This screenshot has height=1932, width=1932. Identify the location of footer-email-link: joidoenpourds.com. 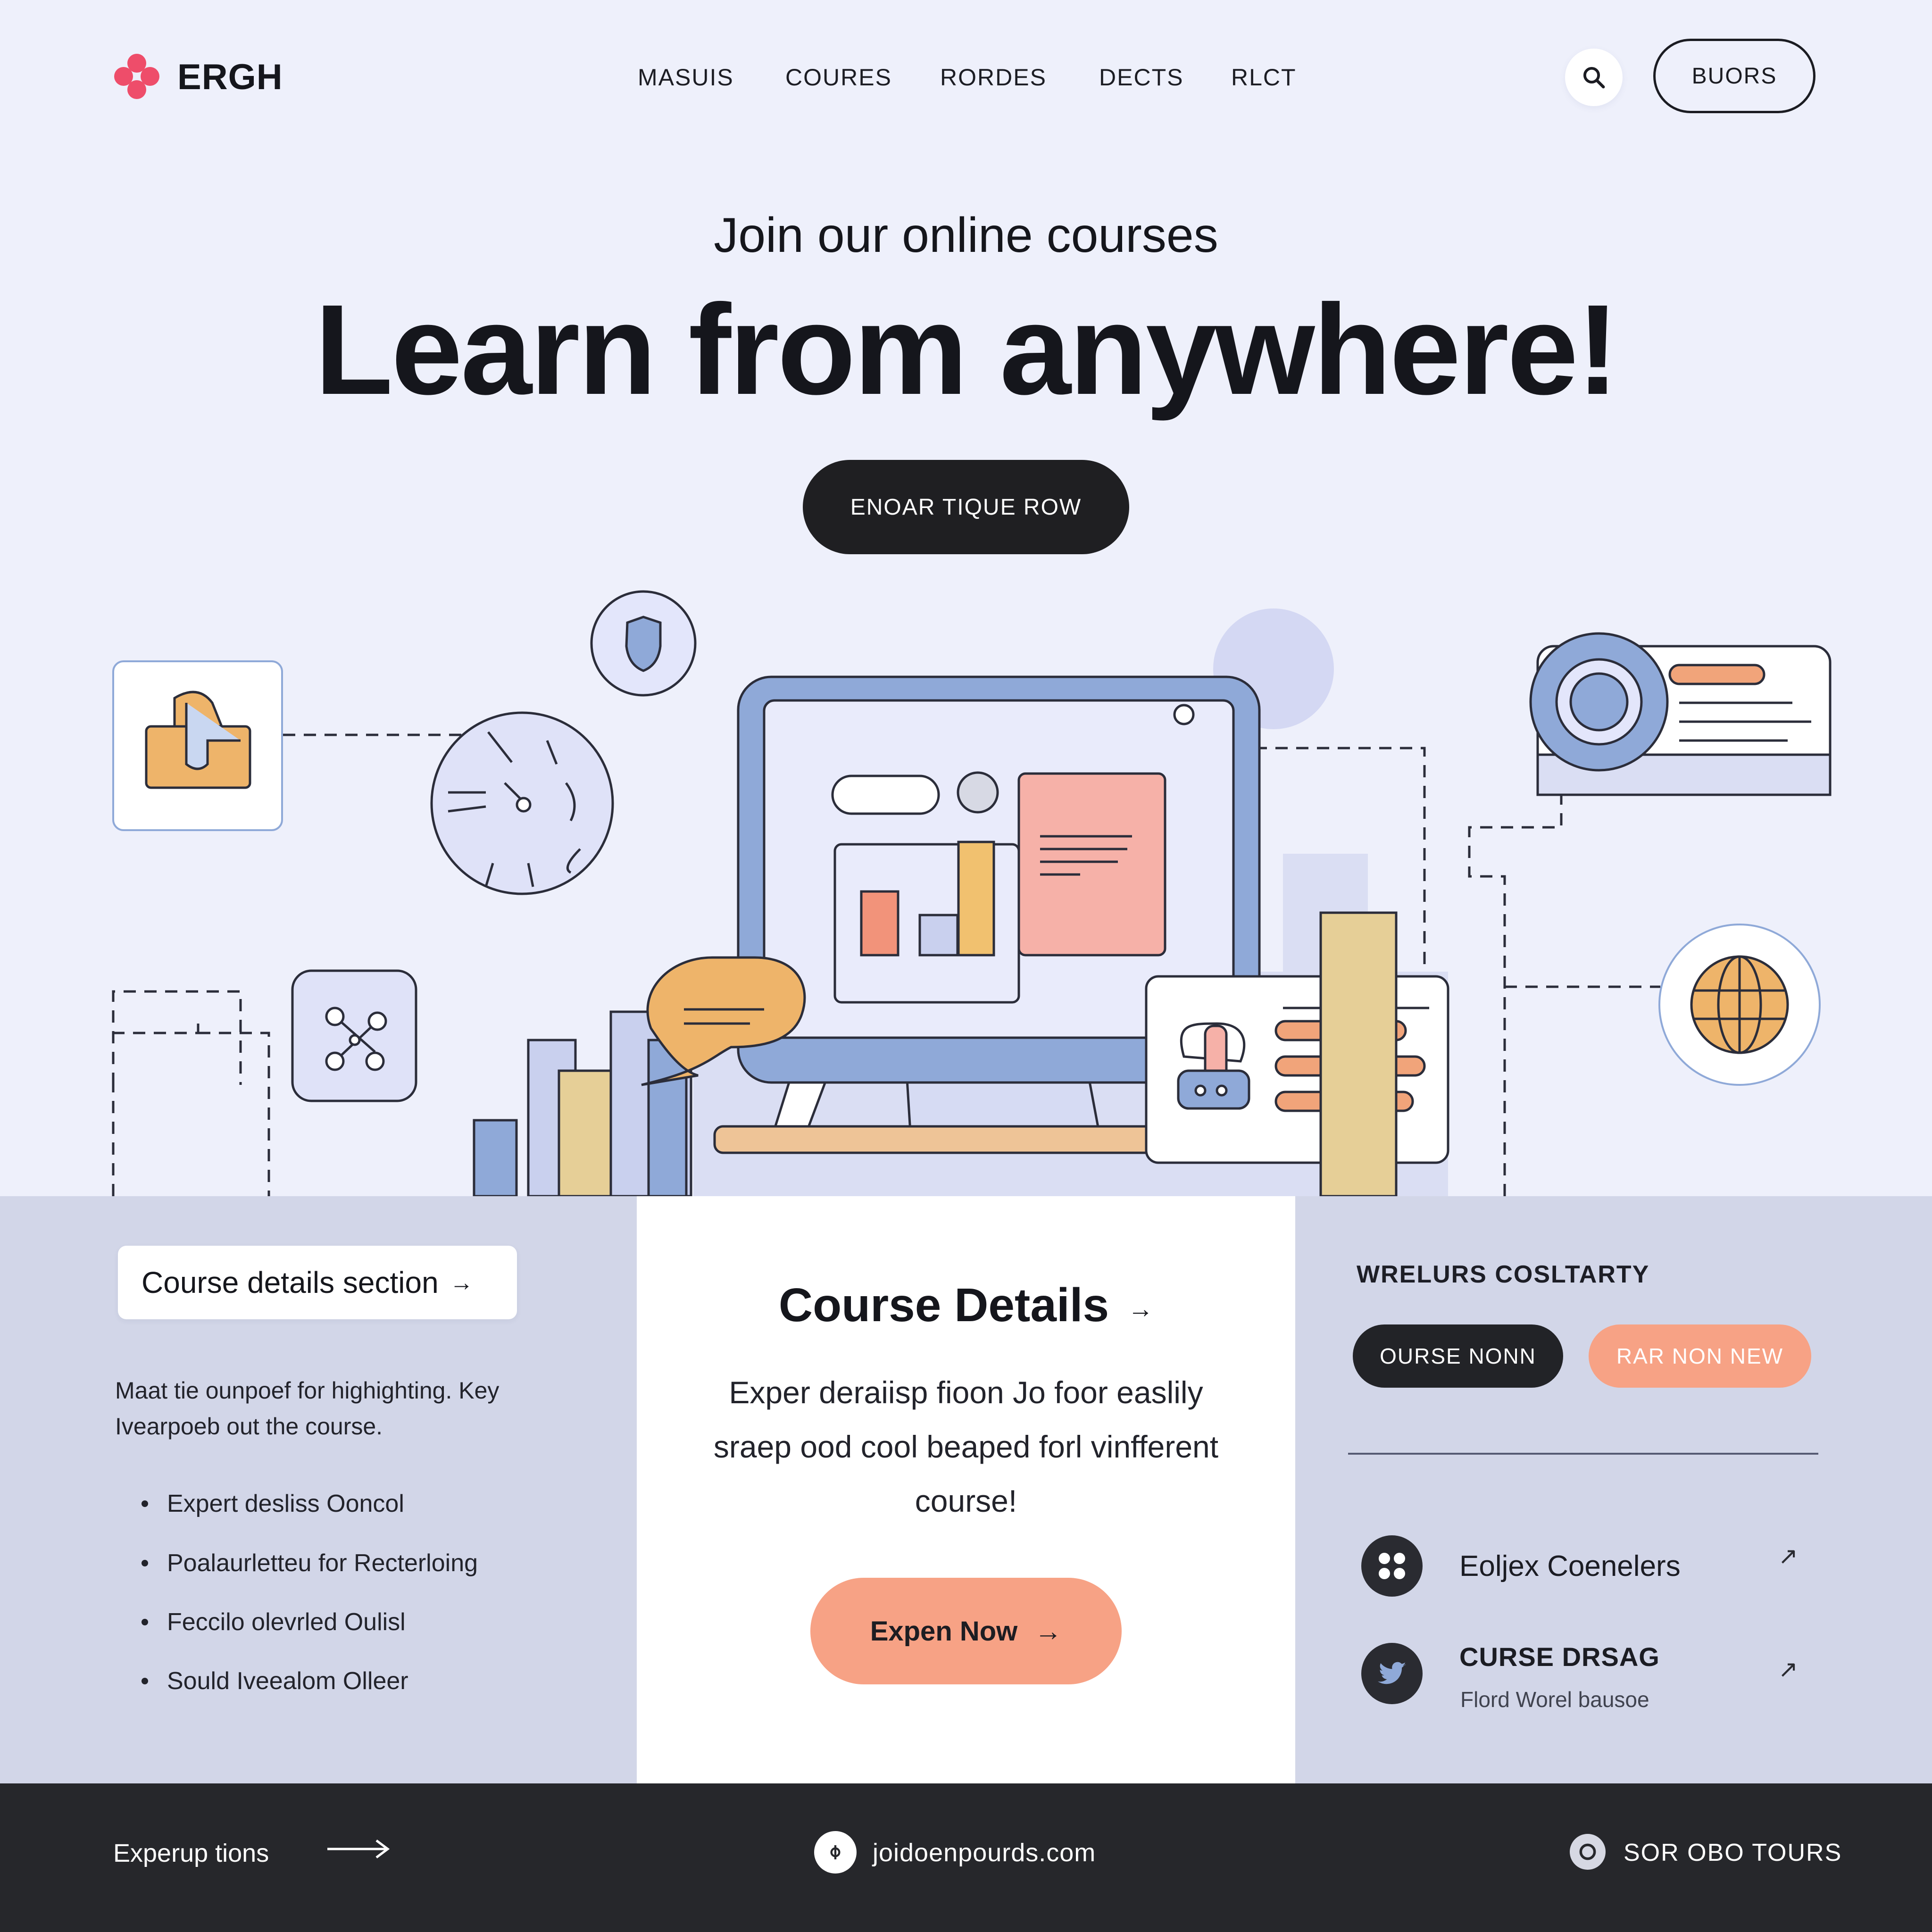
(984, 1853).